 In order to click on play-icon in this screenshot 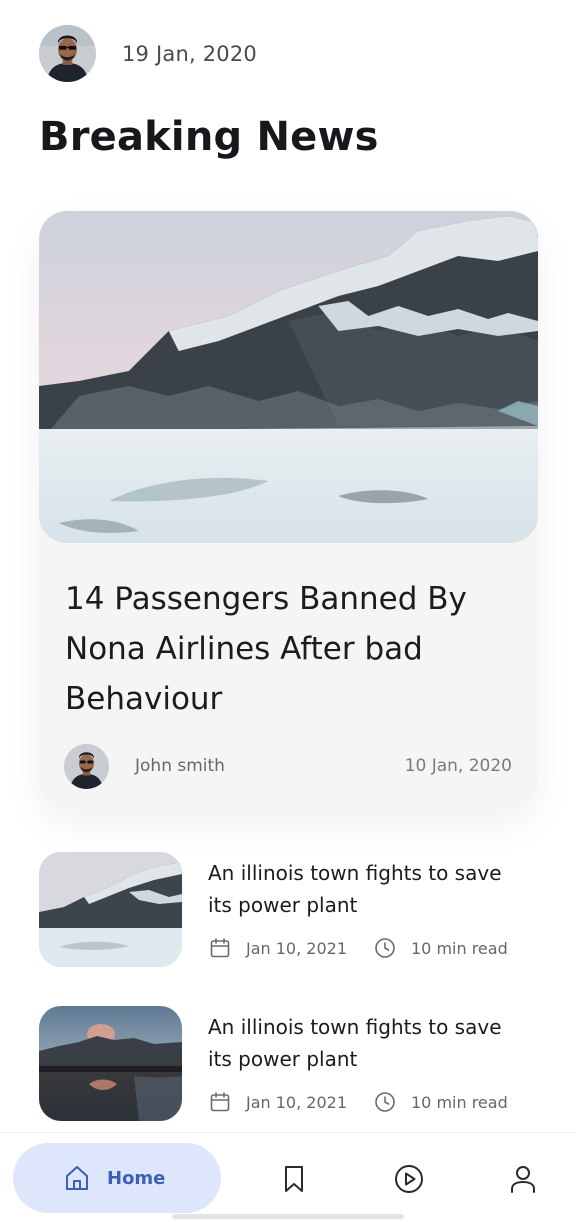, I will do `click(409, 1179)`.